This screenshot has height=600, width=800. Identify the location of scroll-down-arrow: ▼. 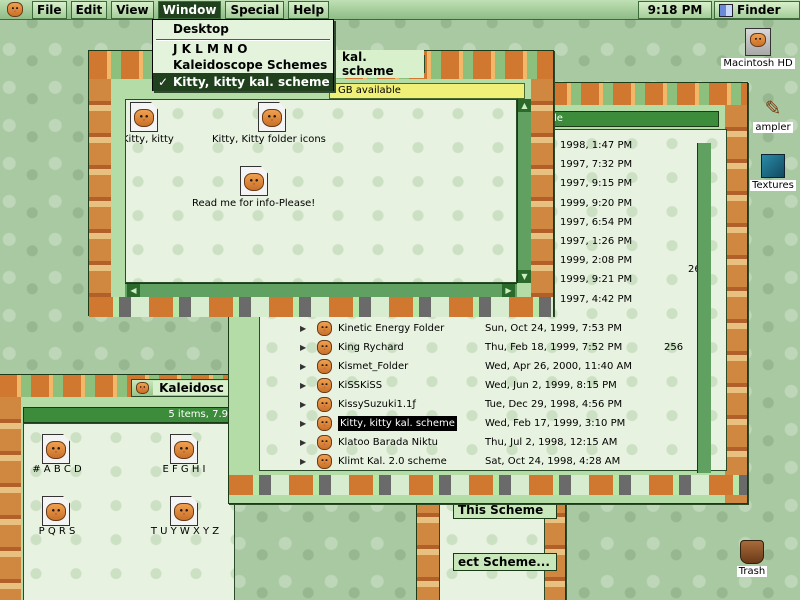
(524, 276).